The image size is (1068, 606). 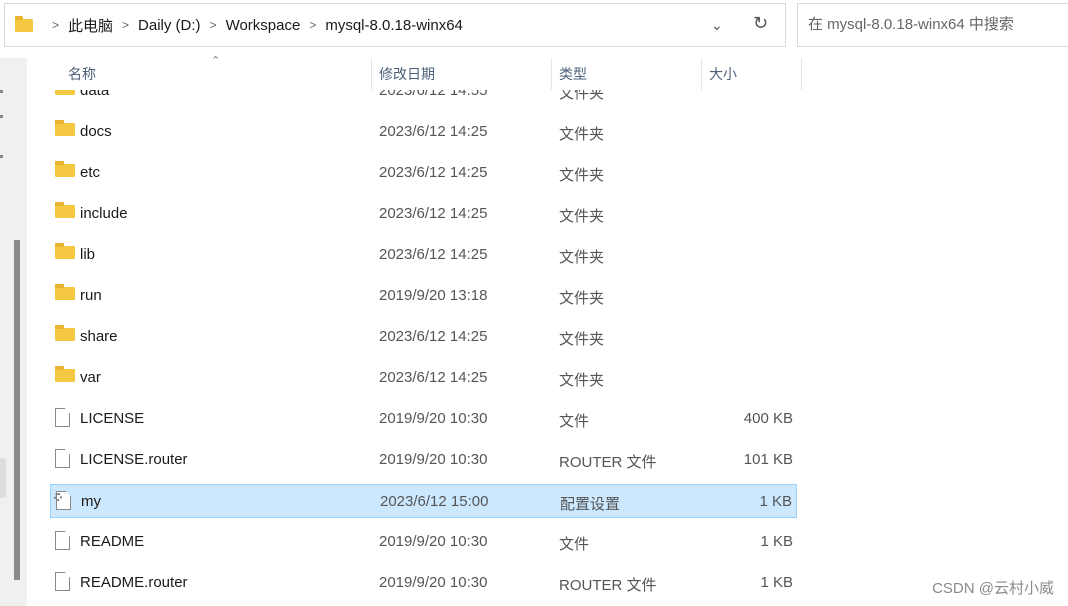 I want to click on column-header-size: 大小, so click(x=723, y=74).